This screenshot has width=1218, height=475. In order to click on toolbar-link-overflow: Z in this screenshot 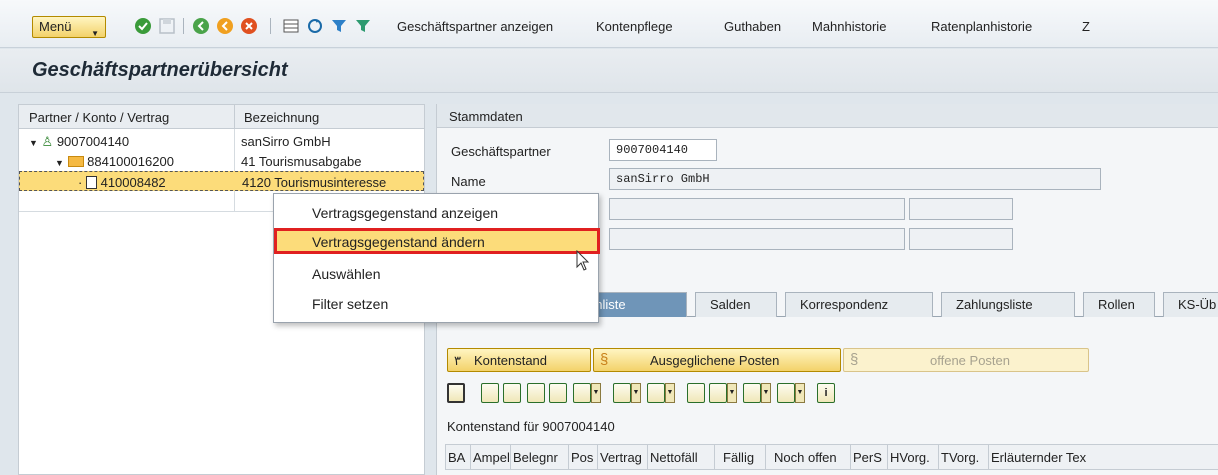, I will do `click(1086, 26)`.